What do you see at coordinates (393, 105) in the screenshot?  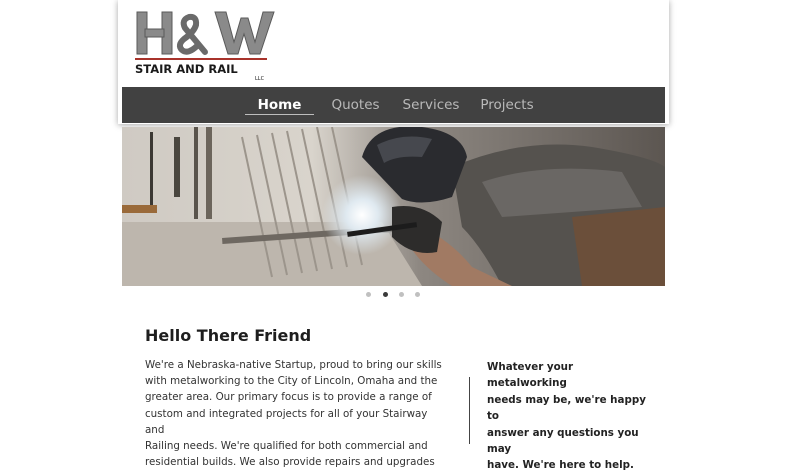 I see `main-navigation: Home Quotes Services Projects` at bounding box center [393, 105].